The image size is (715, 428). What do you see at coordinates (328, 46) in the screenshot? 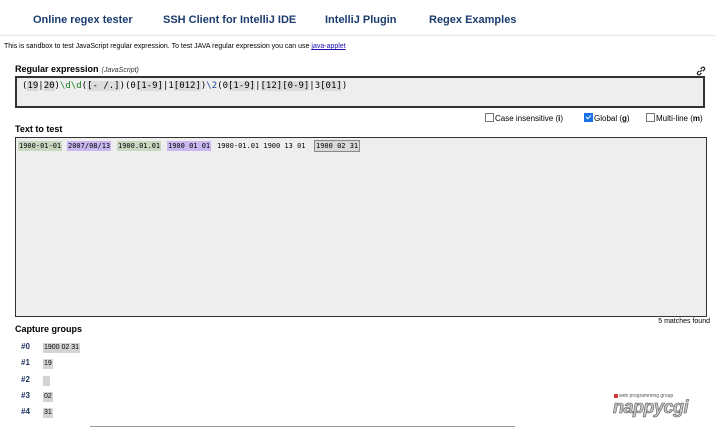
I see `java-applet-link: java-applet` at bounding box center [328, 46].